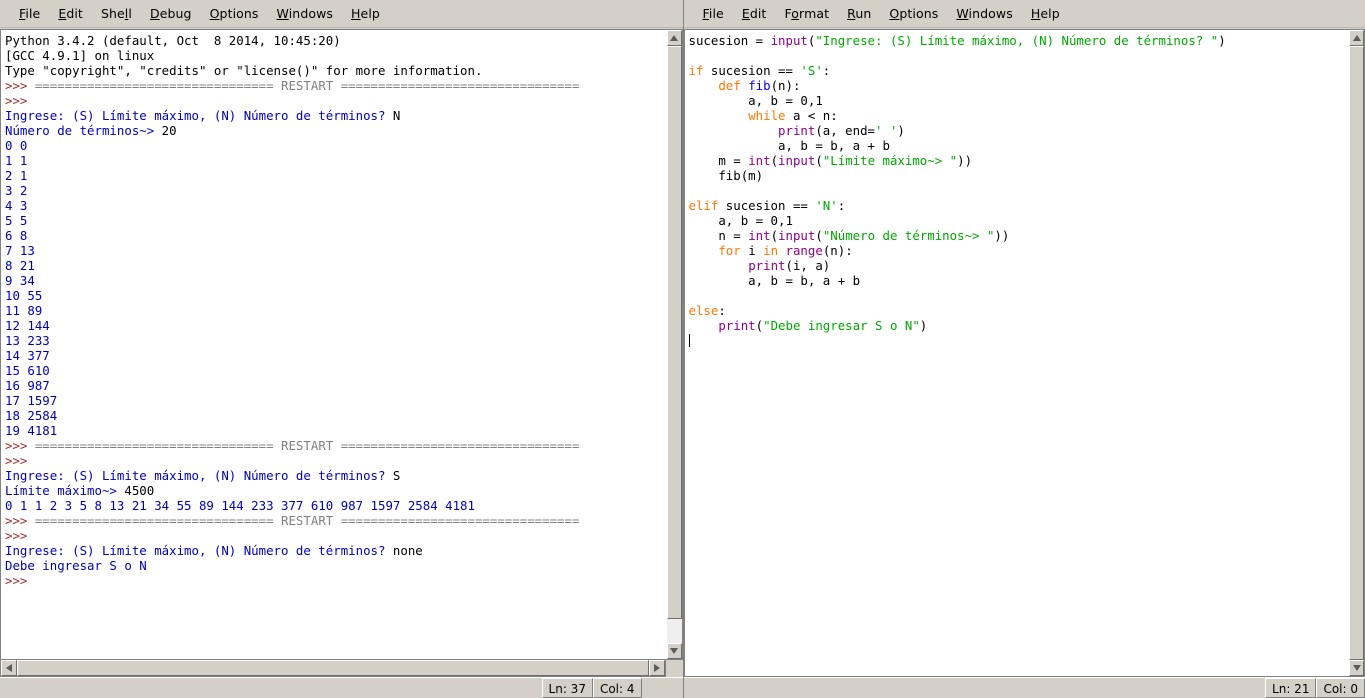  What do you see at coordinates (913, 13) in the screenshot?
I see `editor-menu-options: Options` at bounding box center [913, 13].